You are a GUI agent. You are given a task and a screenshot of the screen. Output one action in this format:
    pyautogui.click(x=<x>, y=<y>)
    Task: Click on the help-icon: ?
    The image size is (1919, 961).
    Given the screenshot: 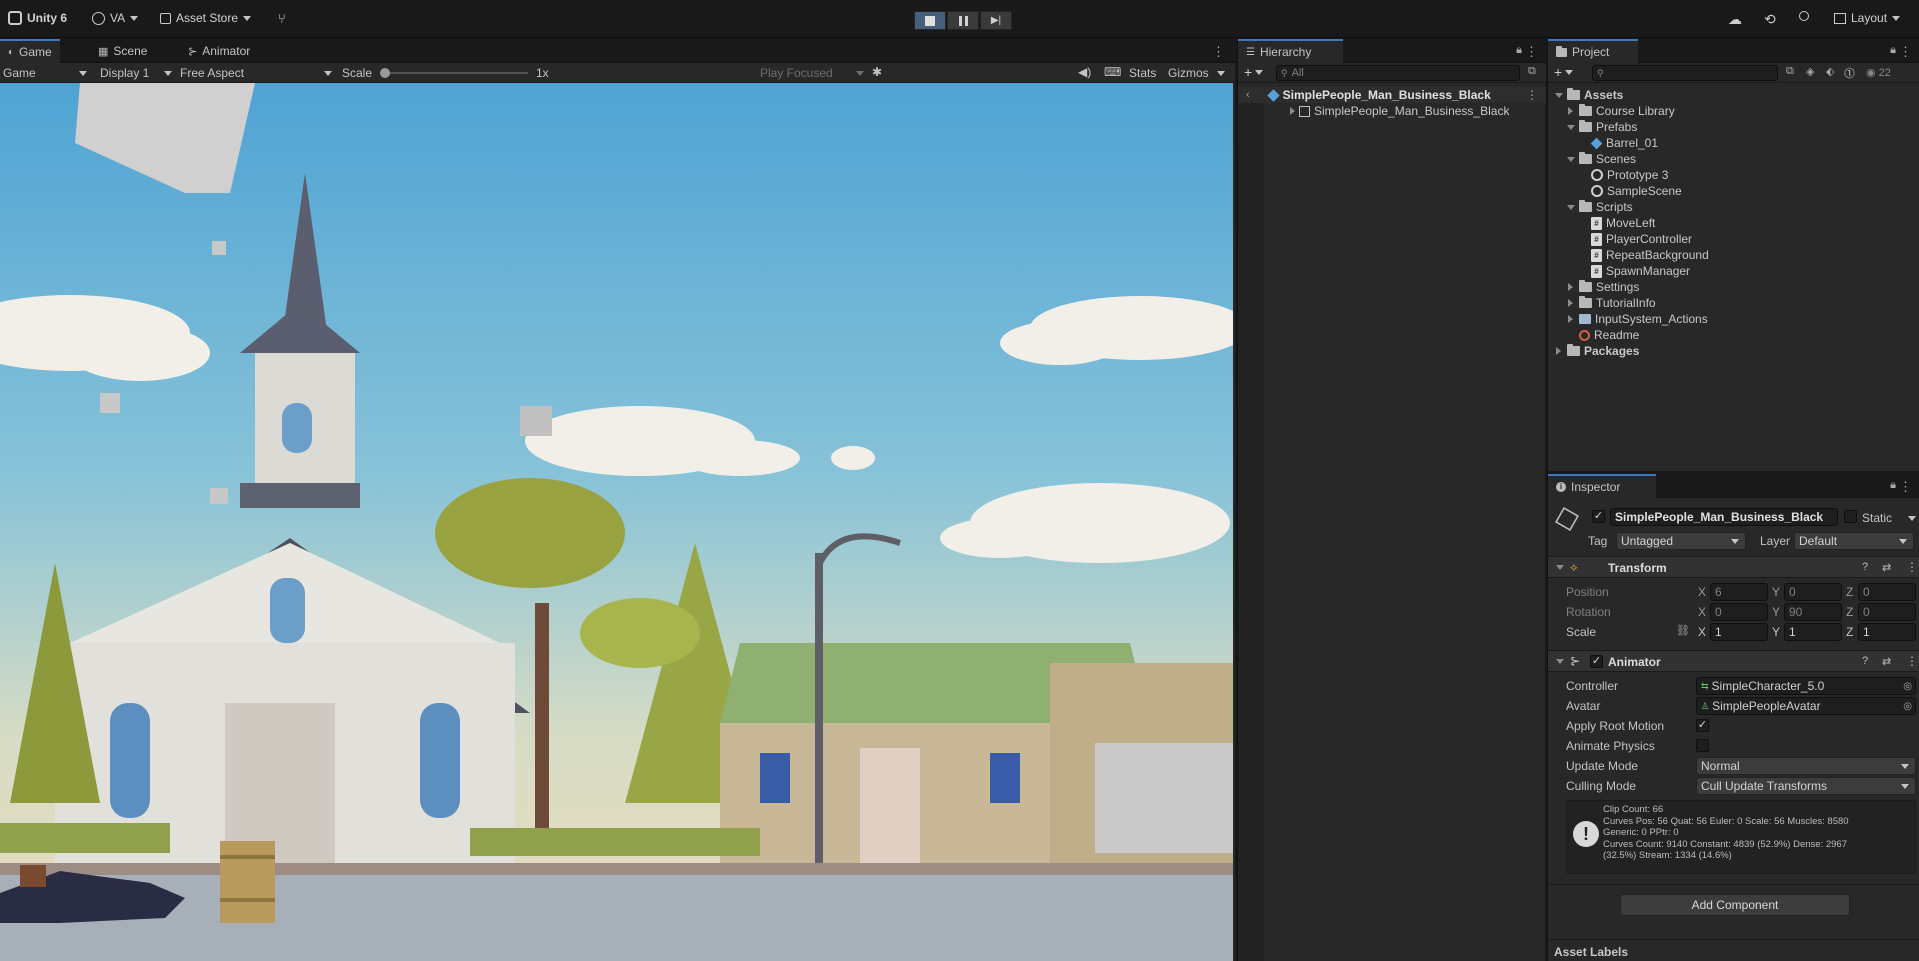 What is the action you would take?
    pyautogui.click(x=1865, y=567)
    